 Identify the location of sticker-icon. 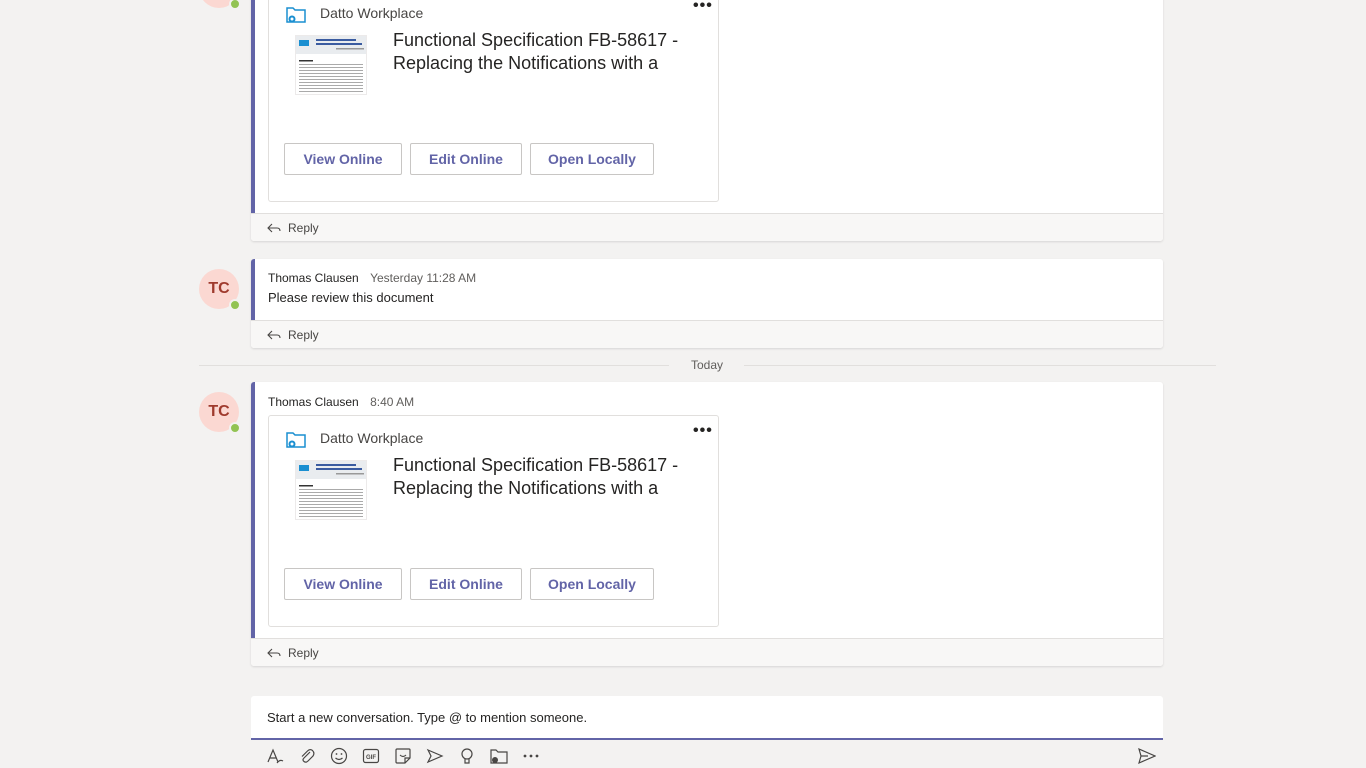
(403, 756).